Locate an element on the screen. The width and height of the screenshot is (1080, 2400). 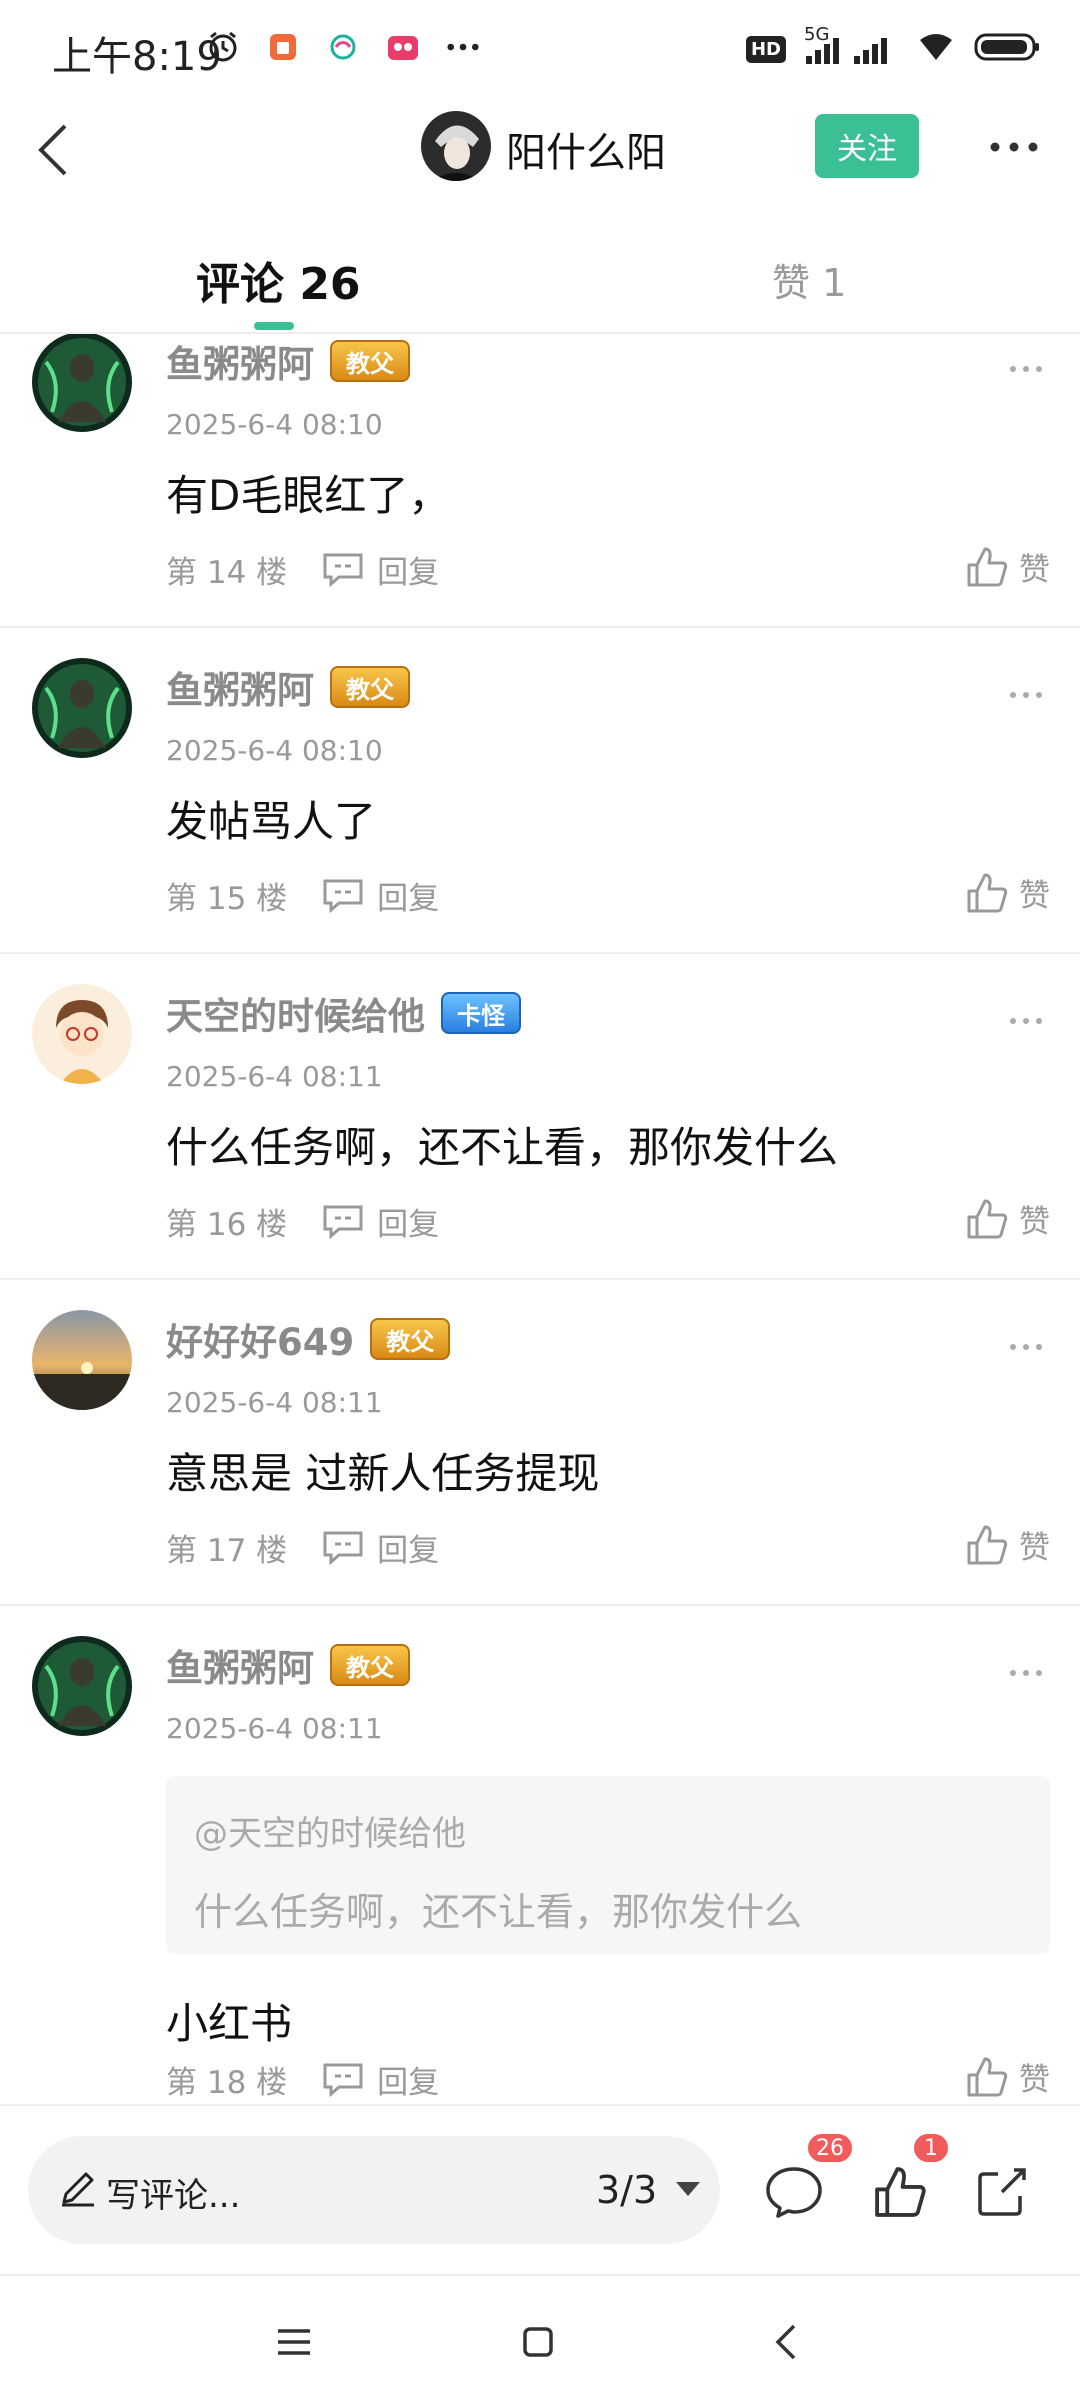
recent-apps-button is located at coordinates (294, 2342).